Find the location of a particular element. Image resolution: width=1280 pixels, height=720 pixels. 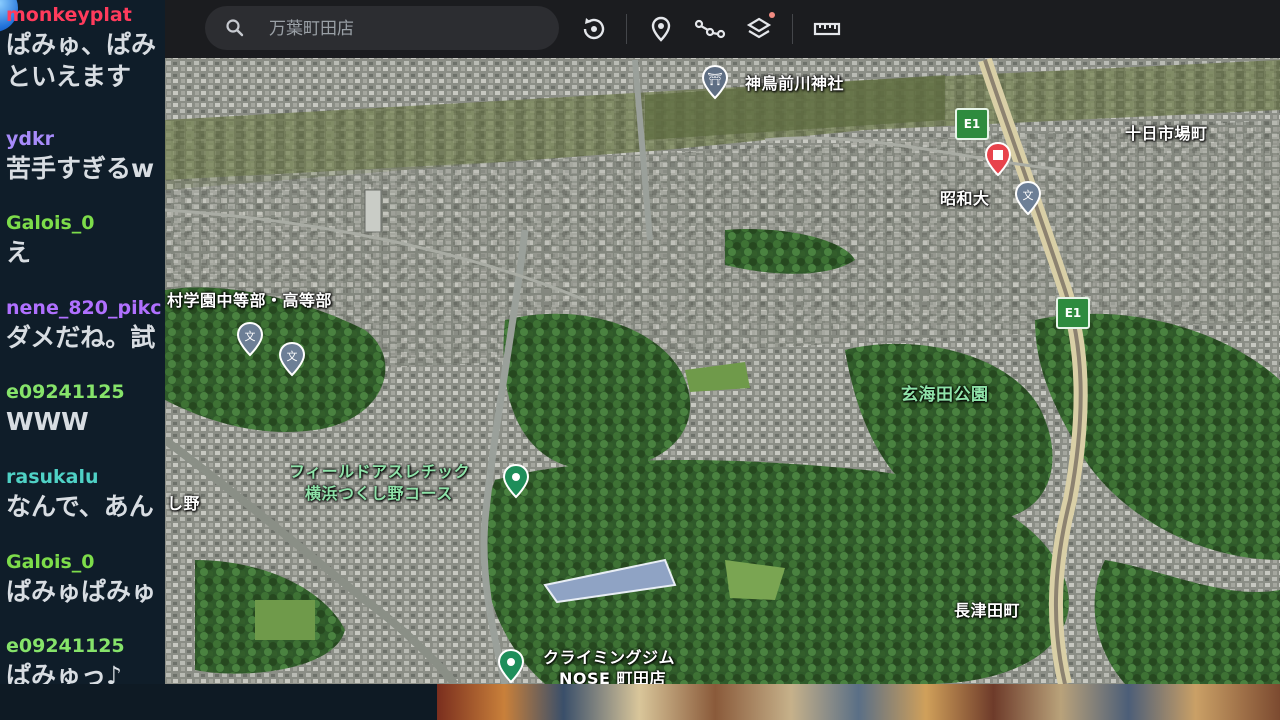

chat-username: monkeyplat is located at coordinates (69, 15).